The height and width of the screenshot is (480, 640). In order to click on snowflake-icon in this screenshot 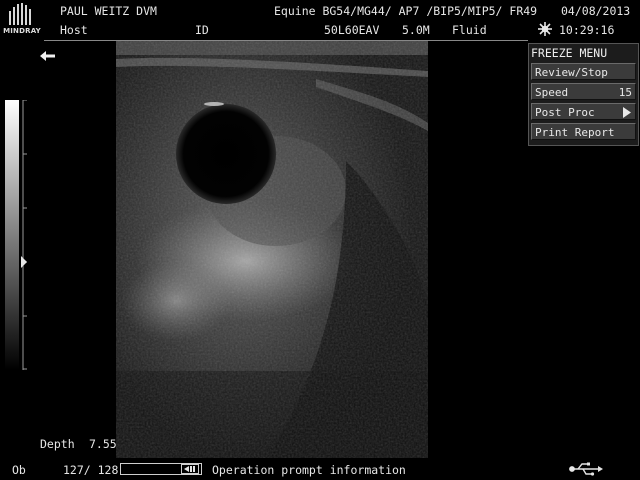, I will do `click(545, 29)`.